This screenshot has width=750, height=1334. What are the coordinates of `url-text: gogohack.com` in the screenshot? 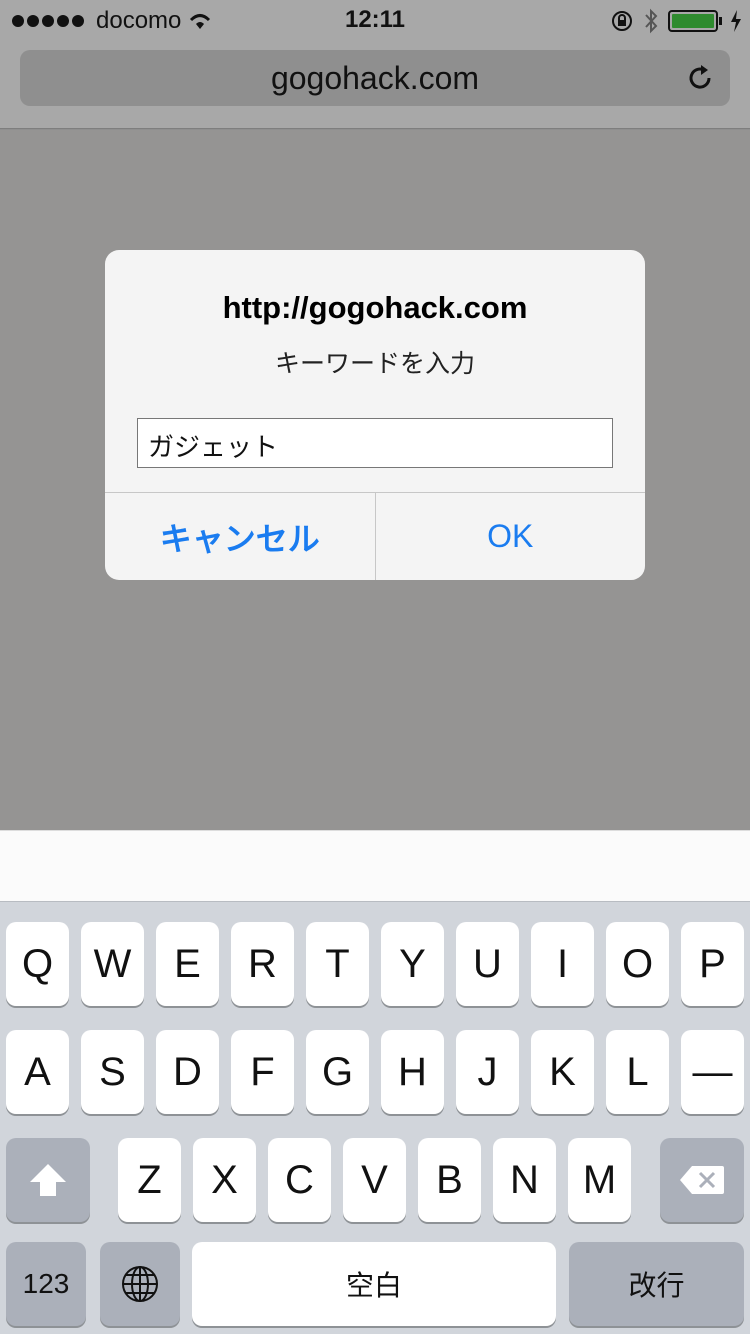 It's located at (375, 78).